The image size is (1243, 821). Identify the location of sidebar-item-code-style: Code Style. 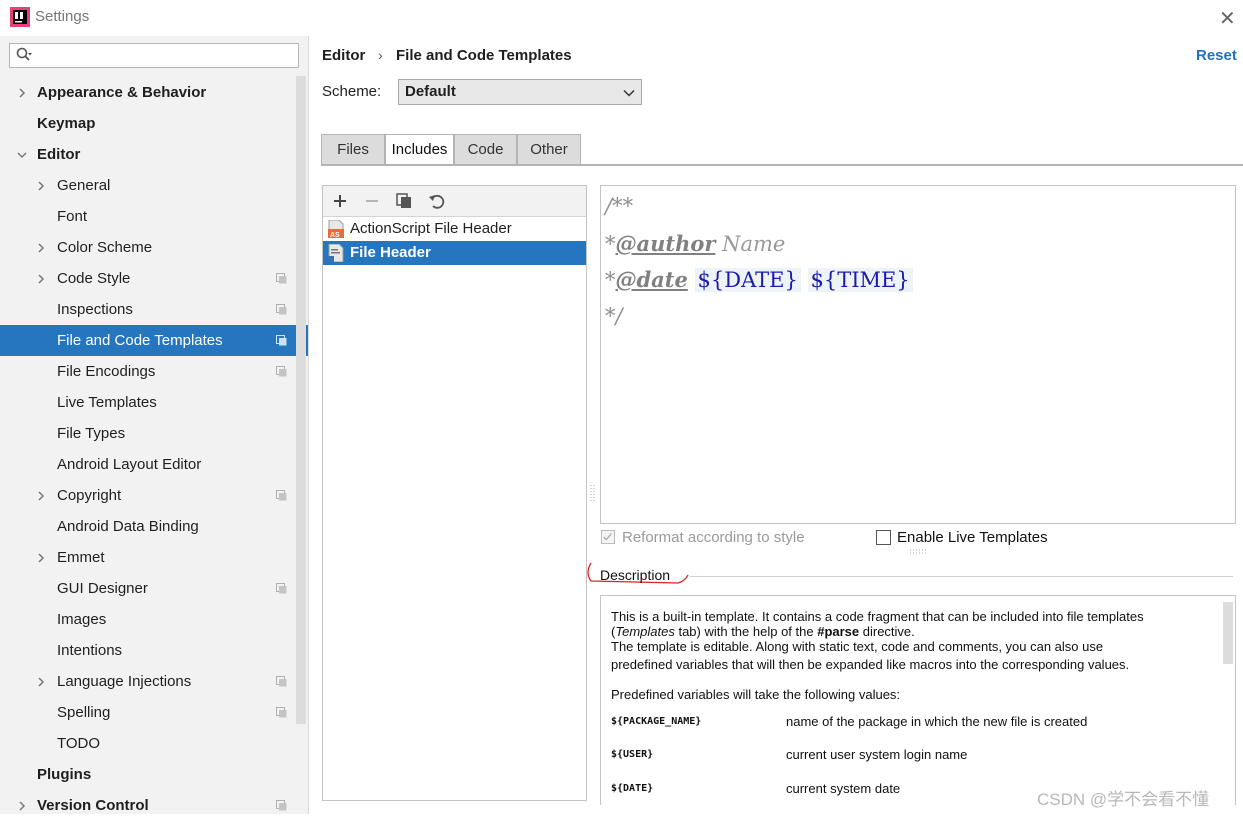
(154, 278).